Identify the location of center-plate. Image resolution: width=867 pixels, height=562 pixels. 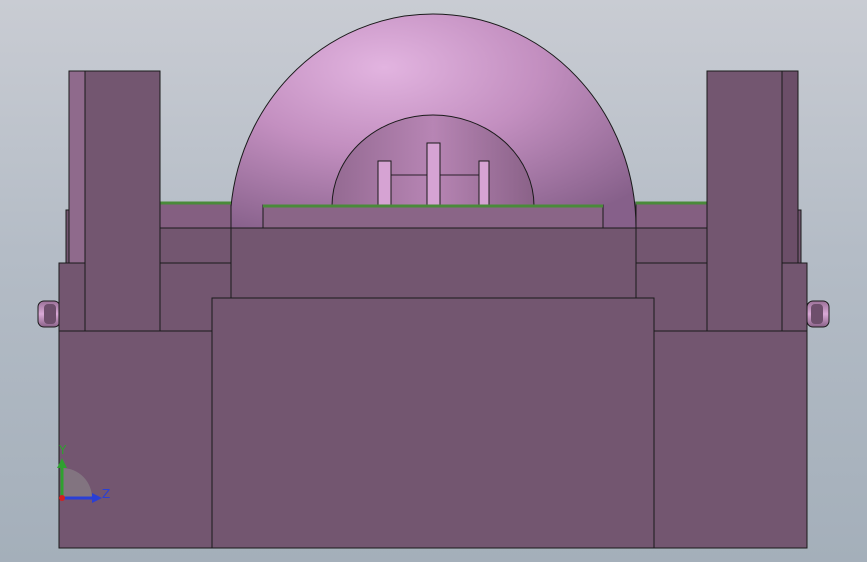
(433, 216).